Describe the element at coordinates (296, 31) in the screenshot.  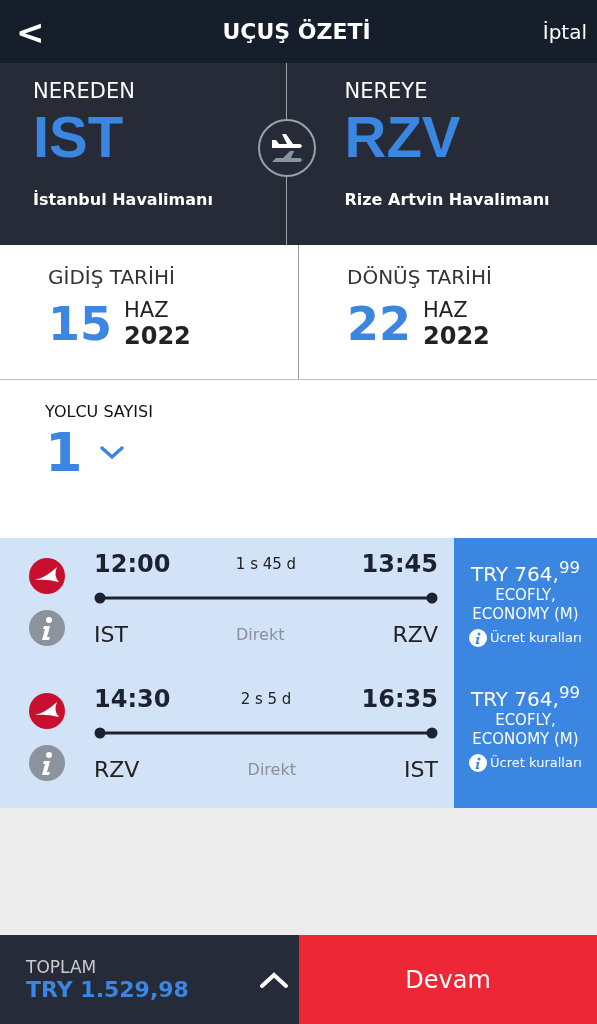
I see `page-title: UÇUŞ ÖZETİ` at that location.